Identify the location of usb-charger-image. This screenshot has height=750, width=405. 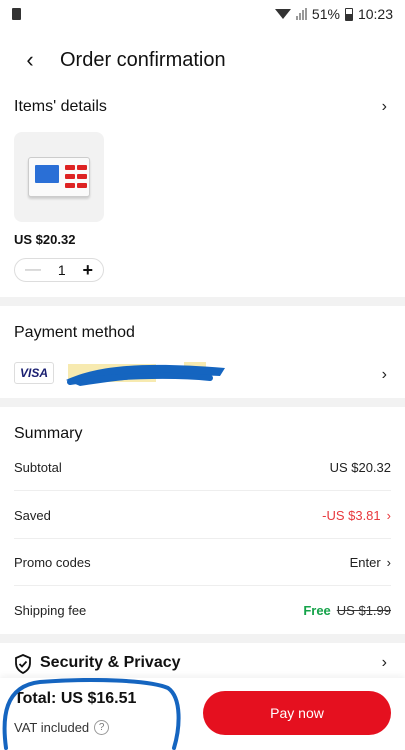
(59, 177).